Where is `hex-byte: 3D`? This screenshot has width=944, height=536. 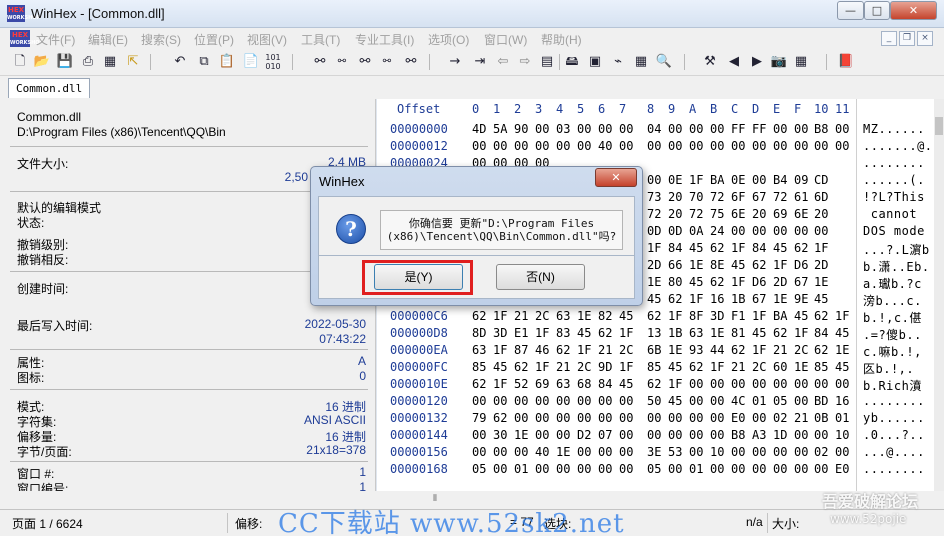 hex-byte: 3D is located at coordinates (717, 316).